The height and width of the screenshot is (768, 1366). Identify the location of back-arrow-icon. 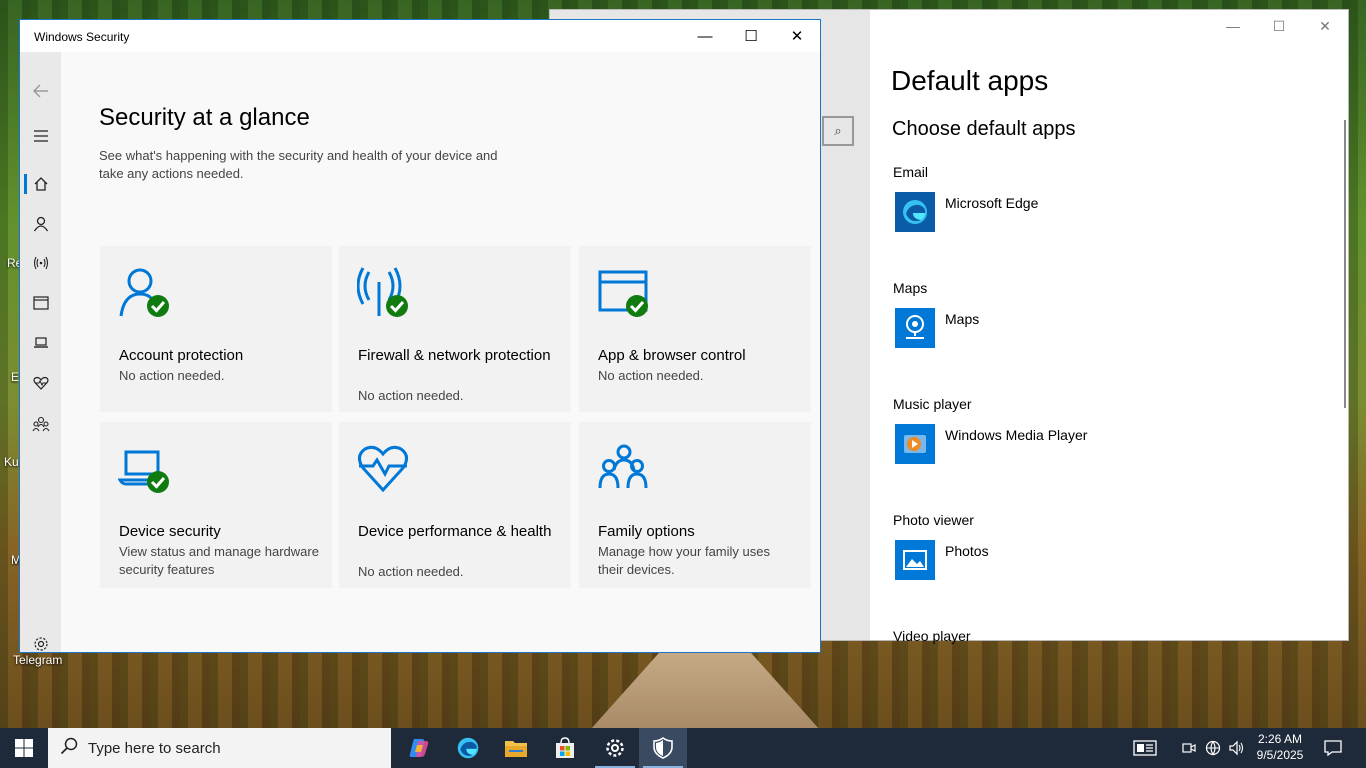
(40, 91).